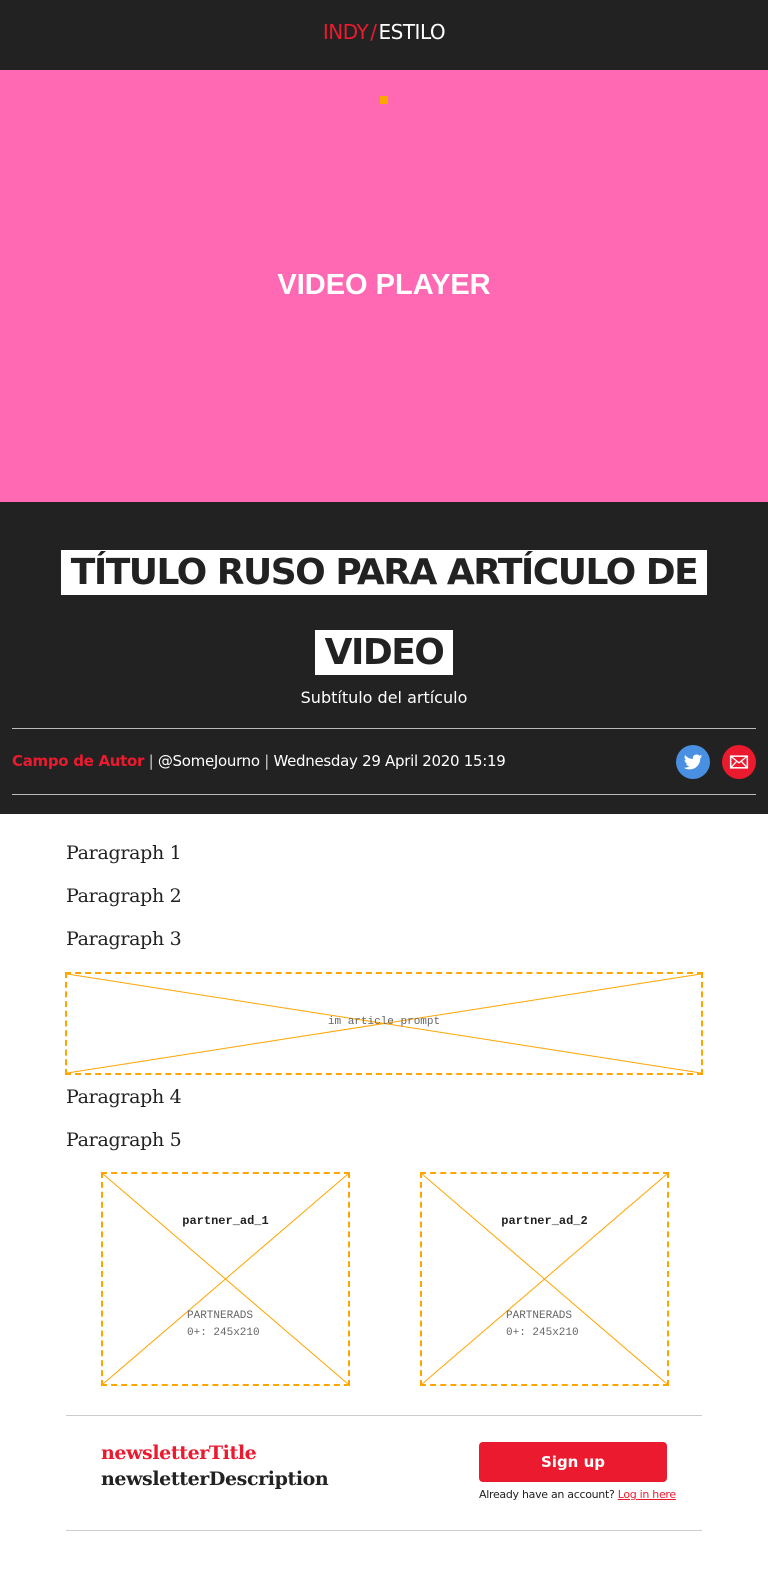 The height and width of the screenshot is (1575, 768). What do you see at coordinates (389, 761) in the screenshot?
I see `publish-date: Wednesday 29 April 2020 15:19` at bounding box center [389, 761].